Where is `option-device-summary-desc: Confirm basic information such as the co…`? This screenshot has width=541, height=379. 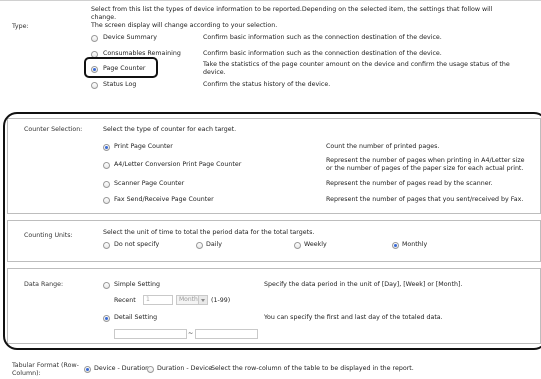 option-device-summary-desc: Confirm basic information such as the co… is located at coordinates (322, 37).